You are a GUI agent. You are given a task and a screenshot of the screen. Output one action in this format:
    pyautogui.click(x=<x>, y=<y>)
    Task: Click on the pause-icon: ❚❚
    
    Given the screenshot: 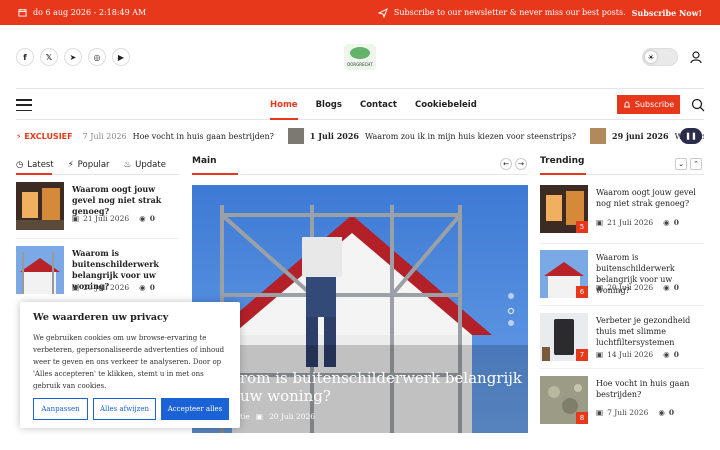 What is the action you would take?
    pyautogui.click(x=691, y=136)
    